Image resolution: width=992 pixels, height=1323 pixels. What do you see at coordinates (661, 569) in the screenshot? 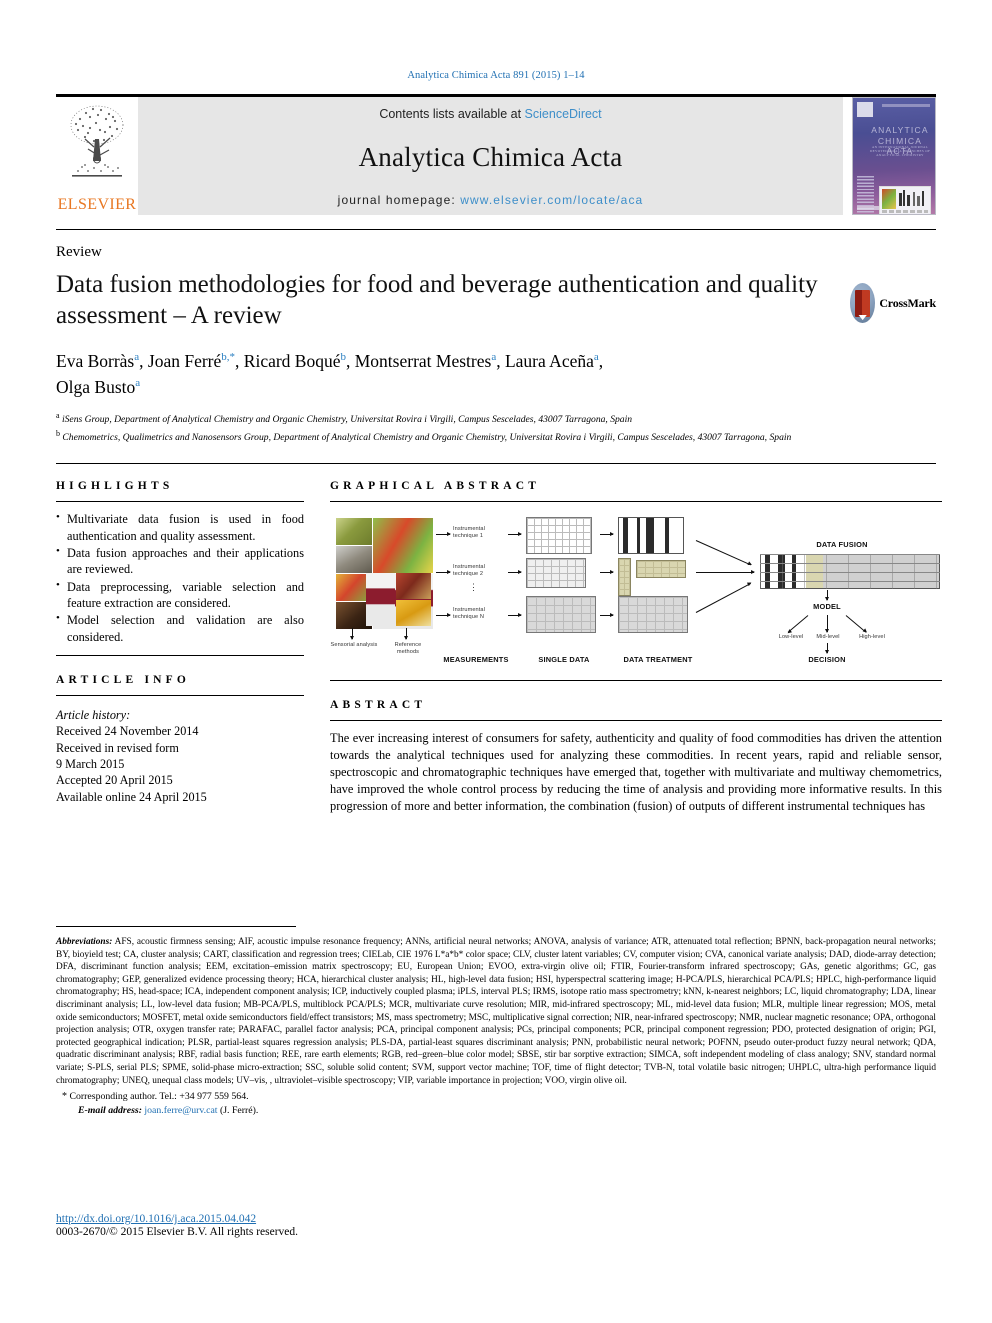
I see `treated-scores-2b` at bounding box center [661, 569].